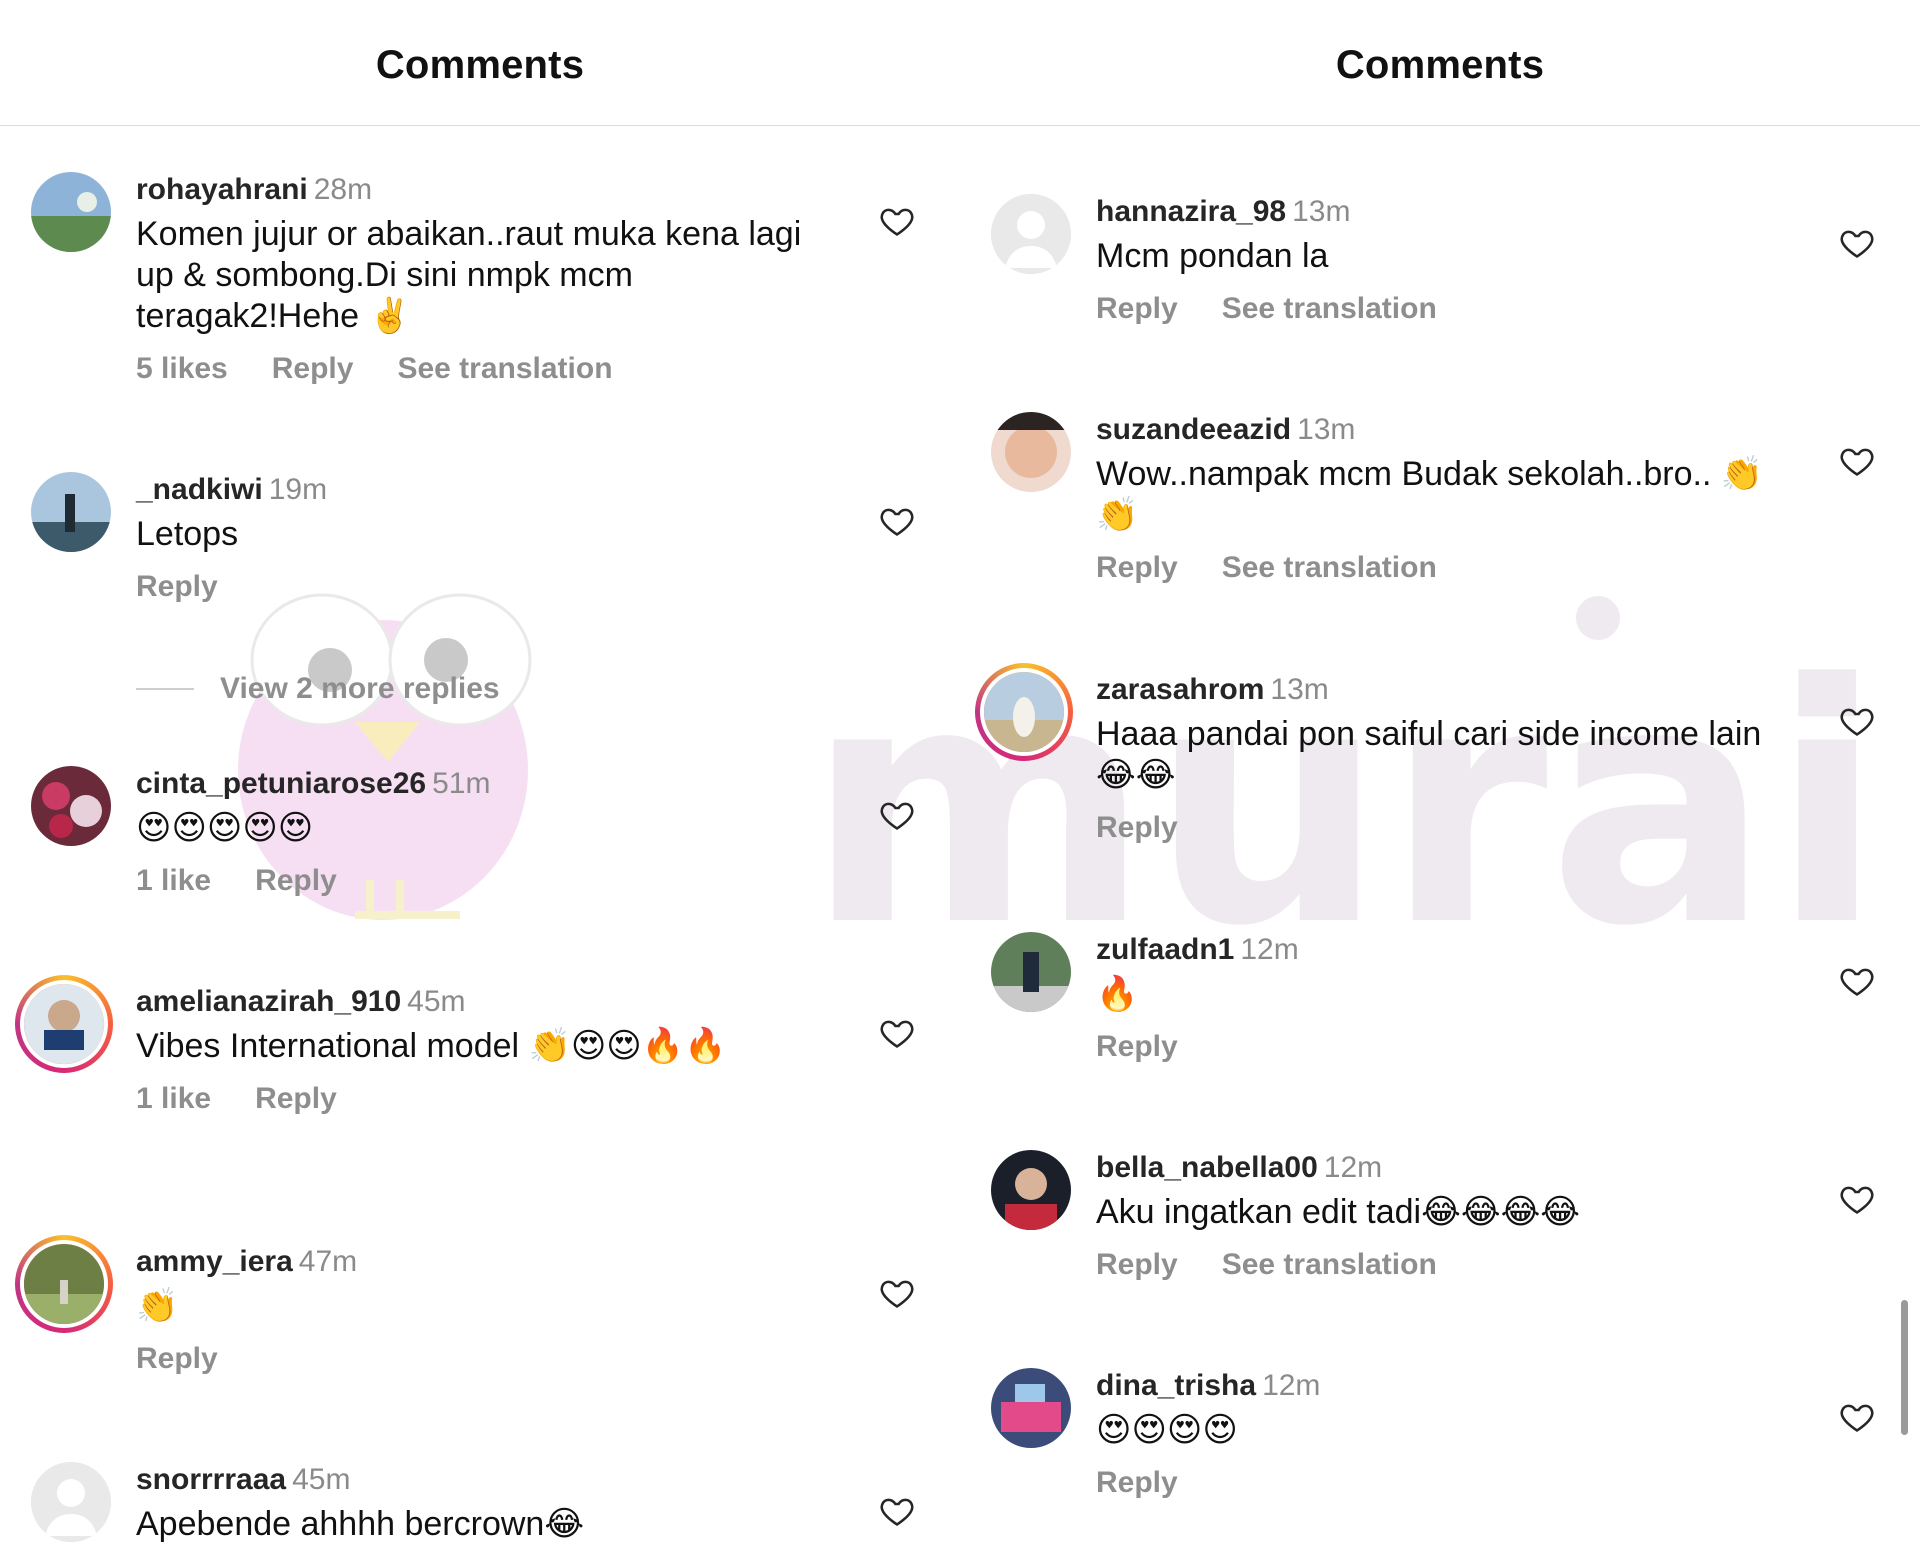 The width and height of the screenshot is (1920, 1559). Describe the element at coordinates (211, 1479) in the screenshot. I see `comment-username: snorrrraaa` at that location.